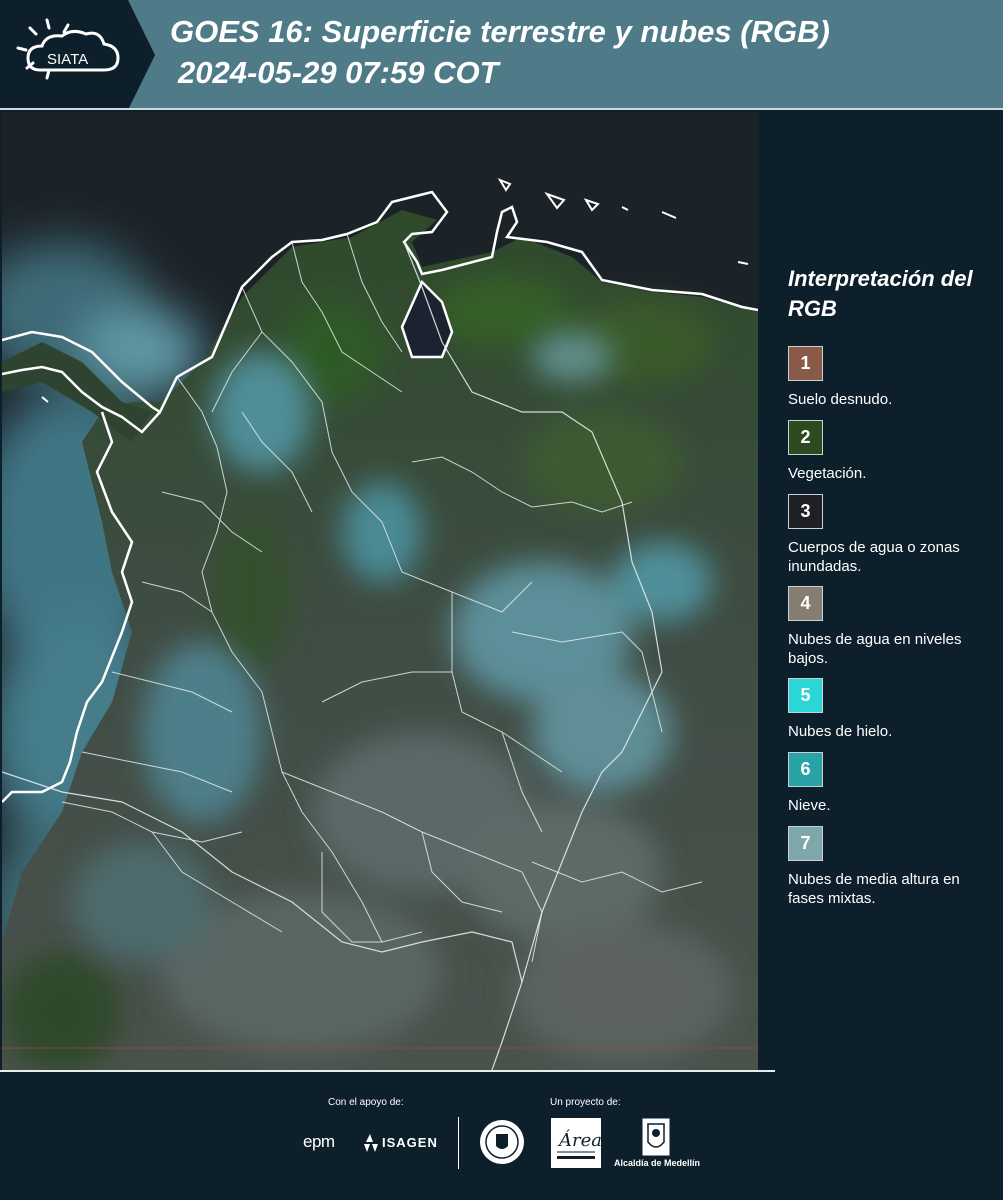 This screenshot has height=1200, width=1003. Describe the element at coordinates (338, 72) in the screenshot. I see `timestamp: 2024-05-29 07:59 COT` at that location.